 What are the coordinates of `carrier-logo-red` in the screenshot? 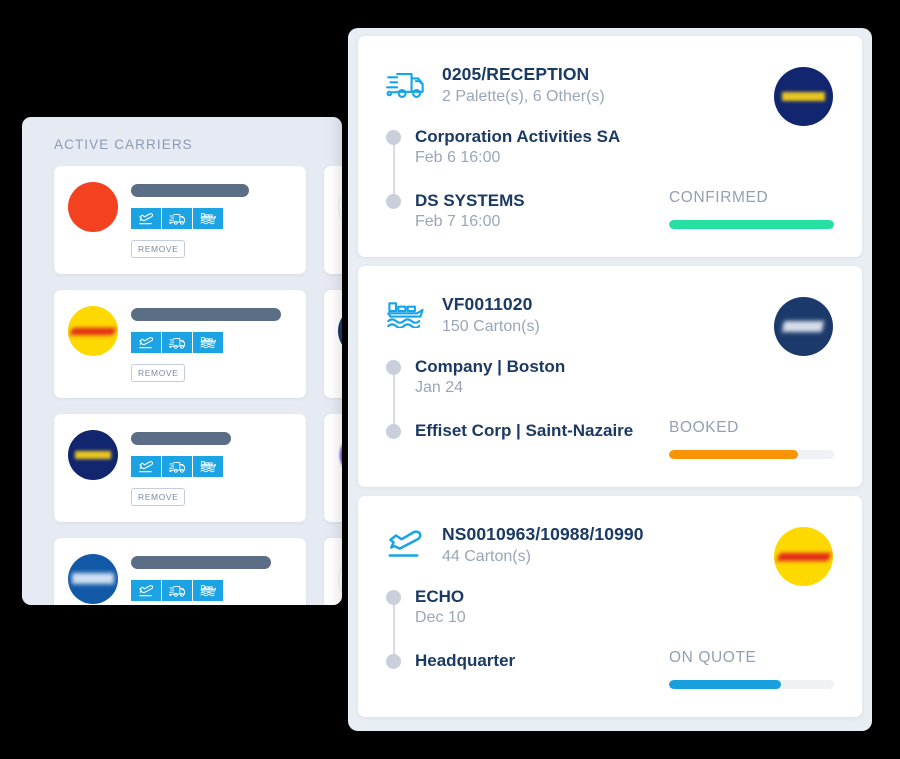 It's located at (93, 207).